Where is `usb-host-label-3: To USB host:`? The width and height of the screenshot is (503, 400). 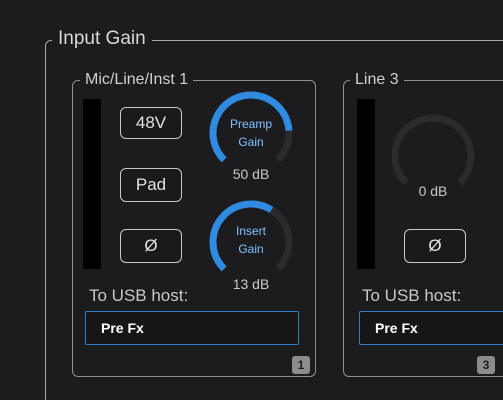 usb-host-label-3: To USB host: is located at coordinates (412, 295).